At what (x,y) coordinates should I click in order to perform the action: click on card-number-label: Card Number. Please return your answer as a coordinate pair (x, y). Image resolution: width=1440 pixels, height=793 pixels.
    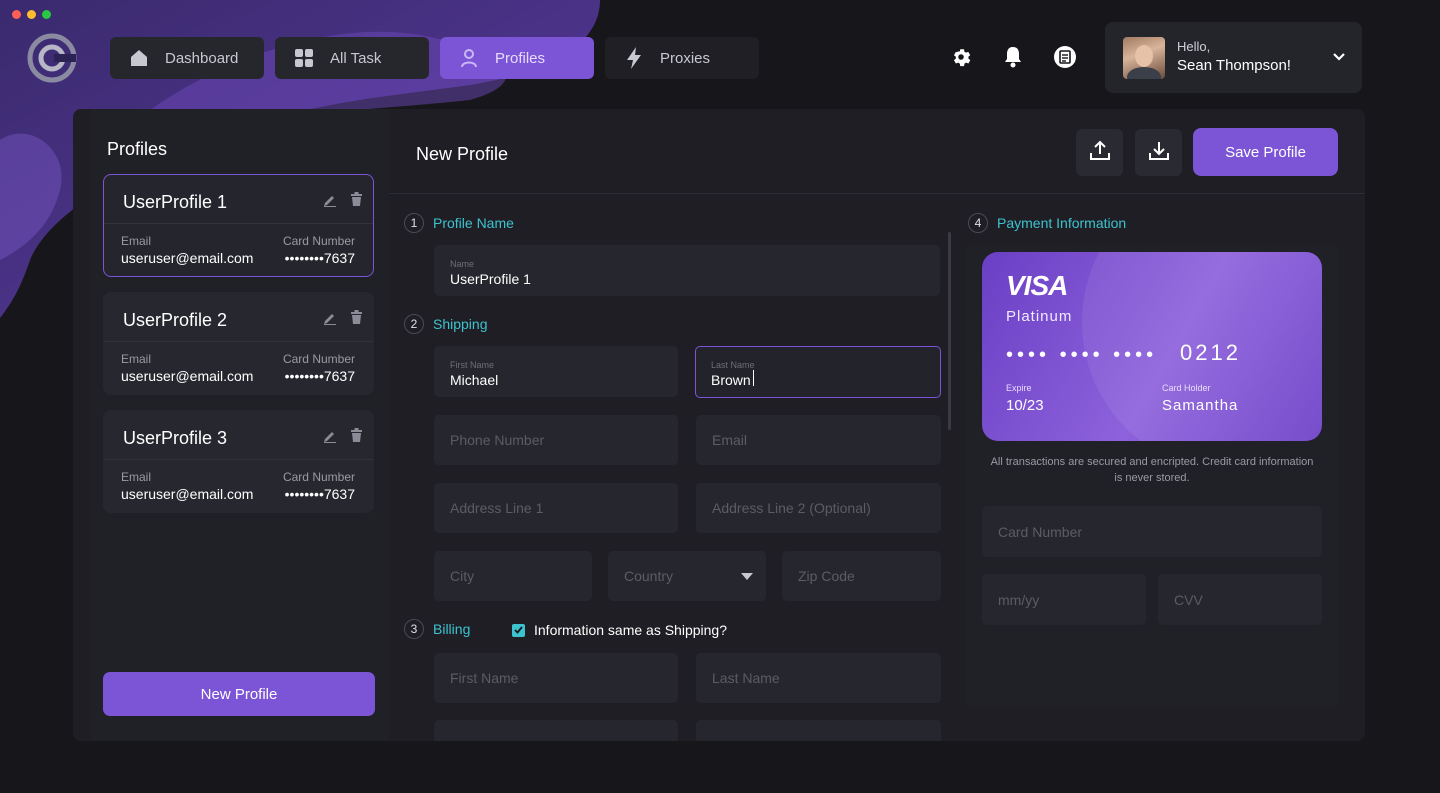
    Looking at the image, I should click on (318, 477).